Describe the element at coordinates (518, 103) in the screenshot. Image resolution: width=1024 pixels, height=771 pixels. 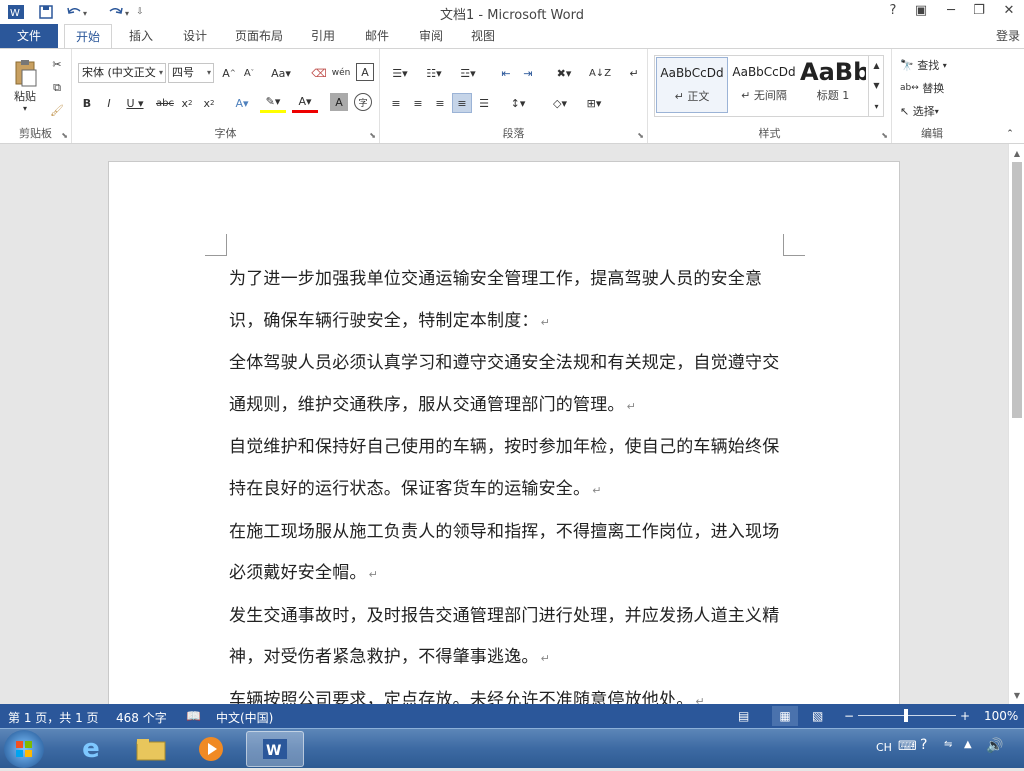
I see `line-spacing-icon: ↕▾` at that location.